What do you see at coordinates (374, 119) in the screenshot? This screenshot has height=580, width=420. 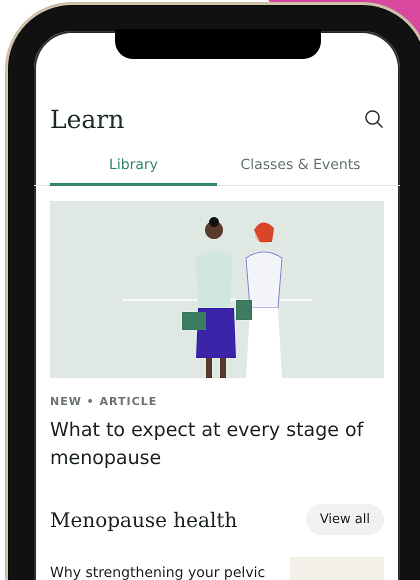 I see `search-icon` at bounding box center [374, 119].